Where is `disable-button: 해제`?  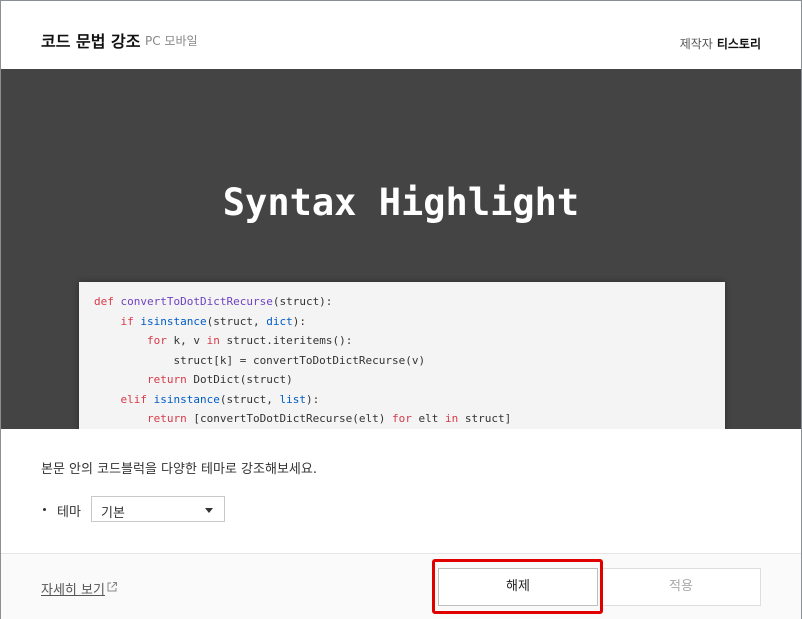
disable-button: 해제 is located at coordinates (518, 587).